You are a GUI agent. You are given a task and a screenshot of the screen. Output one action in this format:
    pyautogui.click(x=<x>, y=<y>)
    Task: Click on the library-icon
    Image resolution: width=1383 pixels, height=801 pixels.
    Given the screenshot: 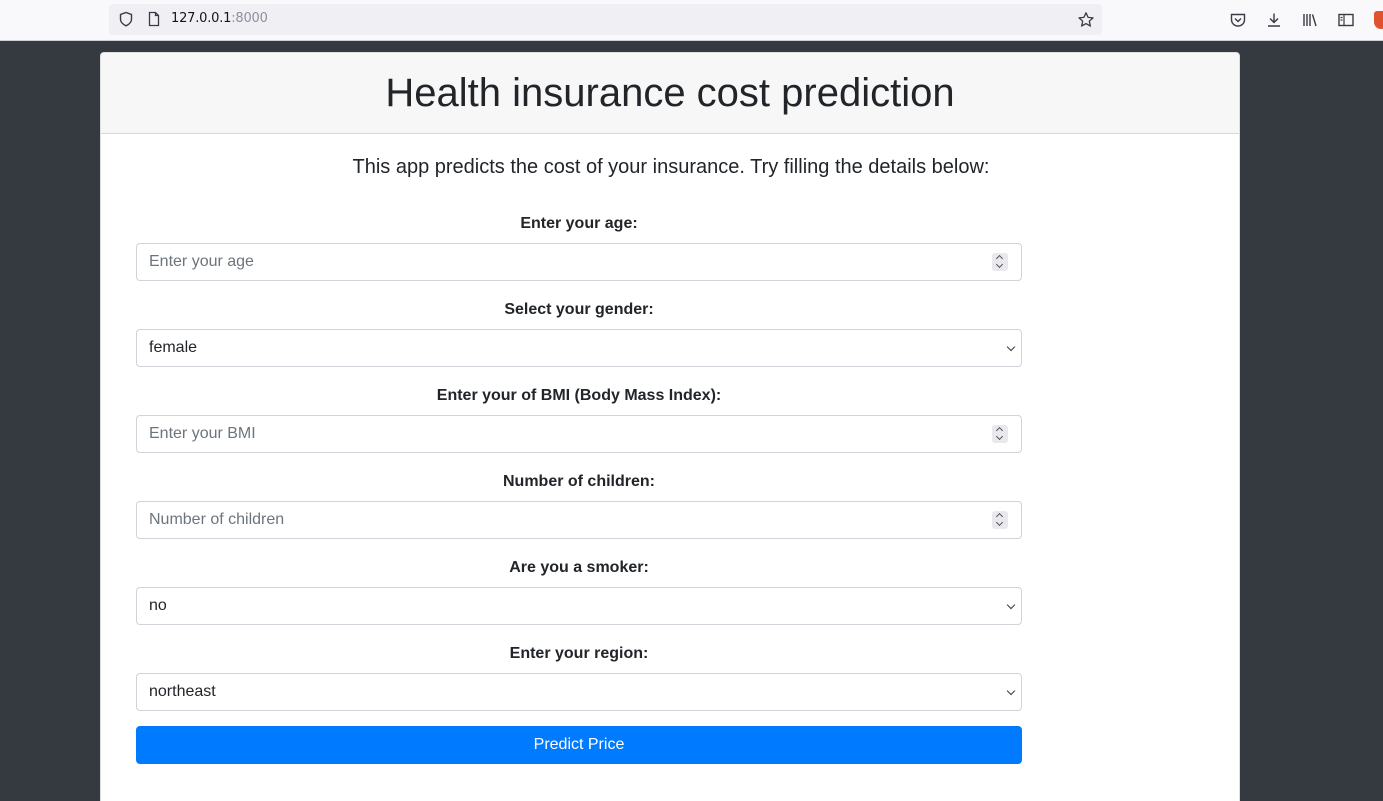 What is the action you would take?
    pyautogui.click(x=1310, y=20)
    